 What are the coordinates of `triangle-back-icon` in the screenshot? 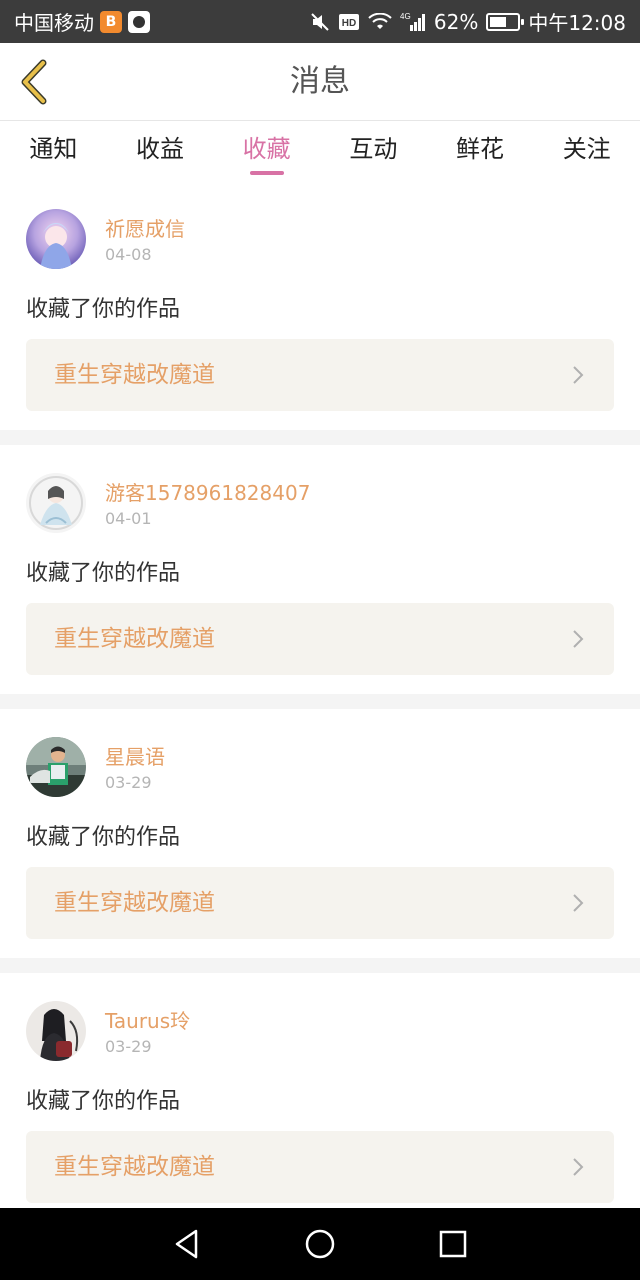 It's located at (186, 1244).